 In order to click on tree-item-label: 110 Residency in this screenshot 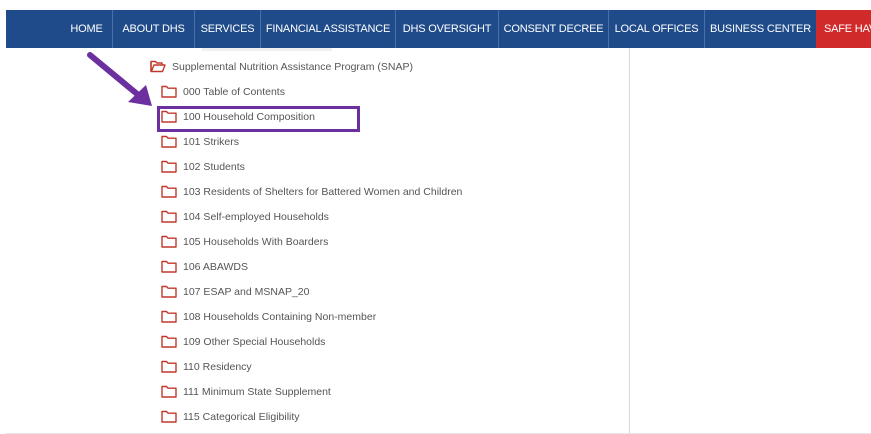, I will do `click(217, 366)`.